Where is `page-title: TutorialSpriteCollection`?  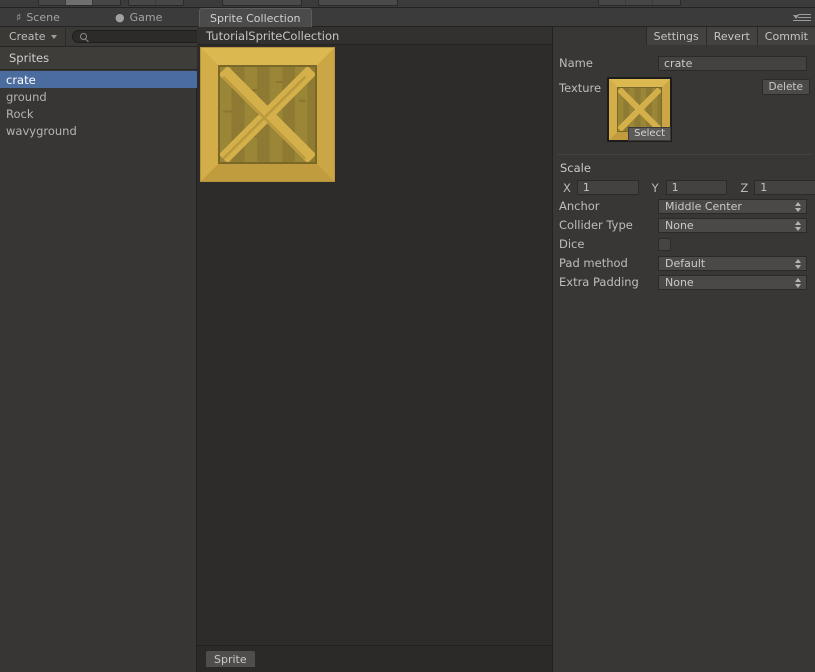 page-title: TutorialSpriteCollection is located at coordinates (273, 35).